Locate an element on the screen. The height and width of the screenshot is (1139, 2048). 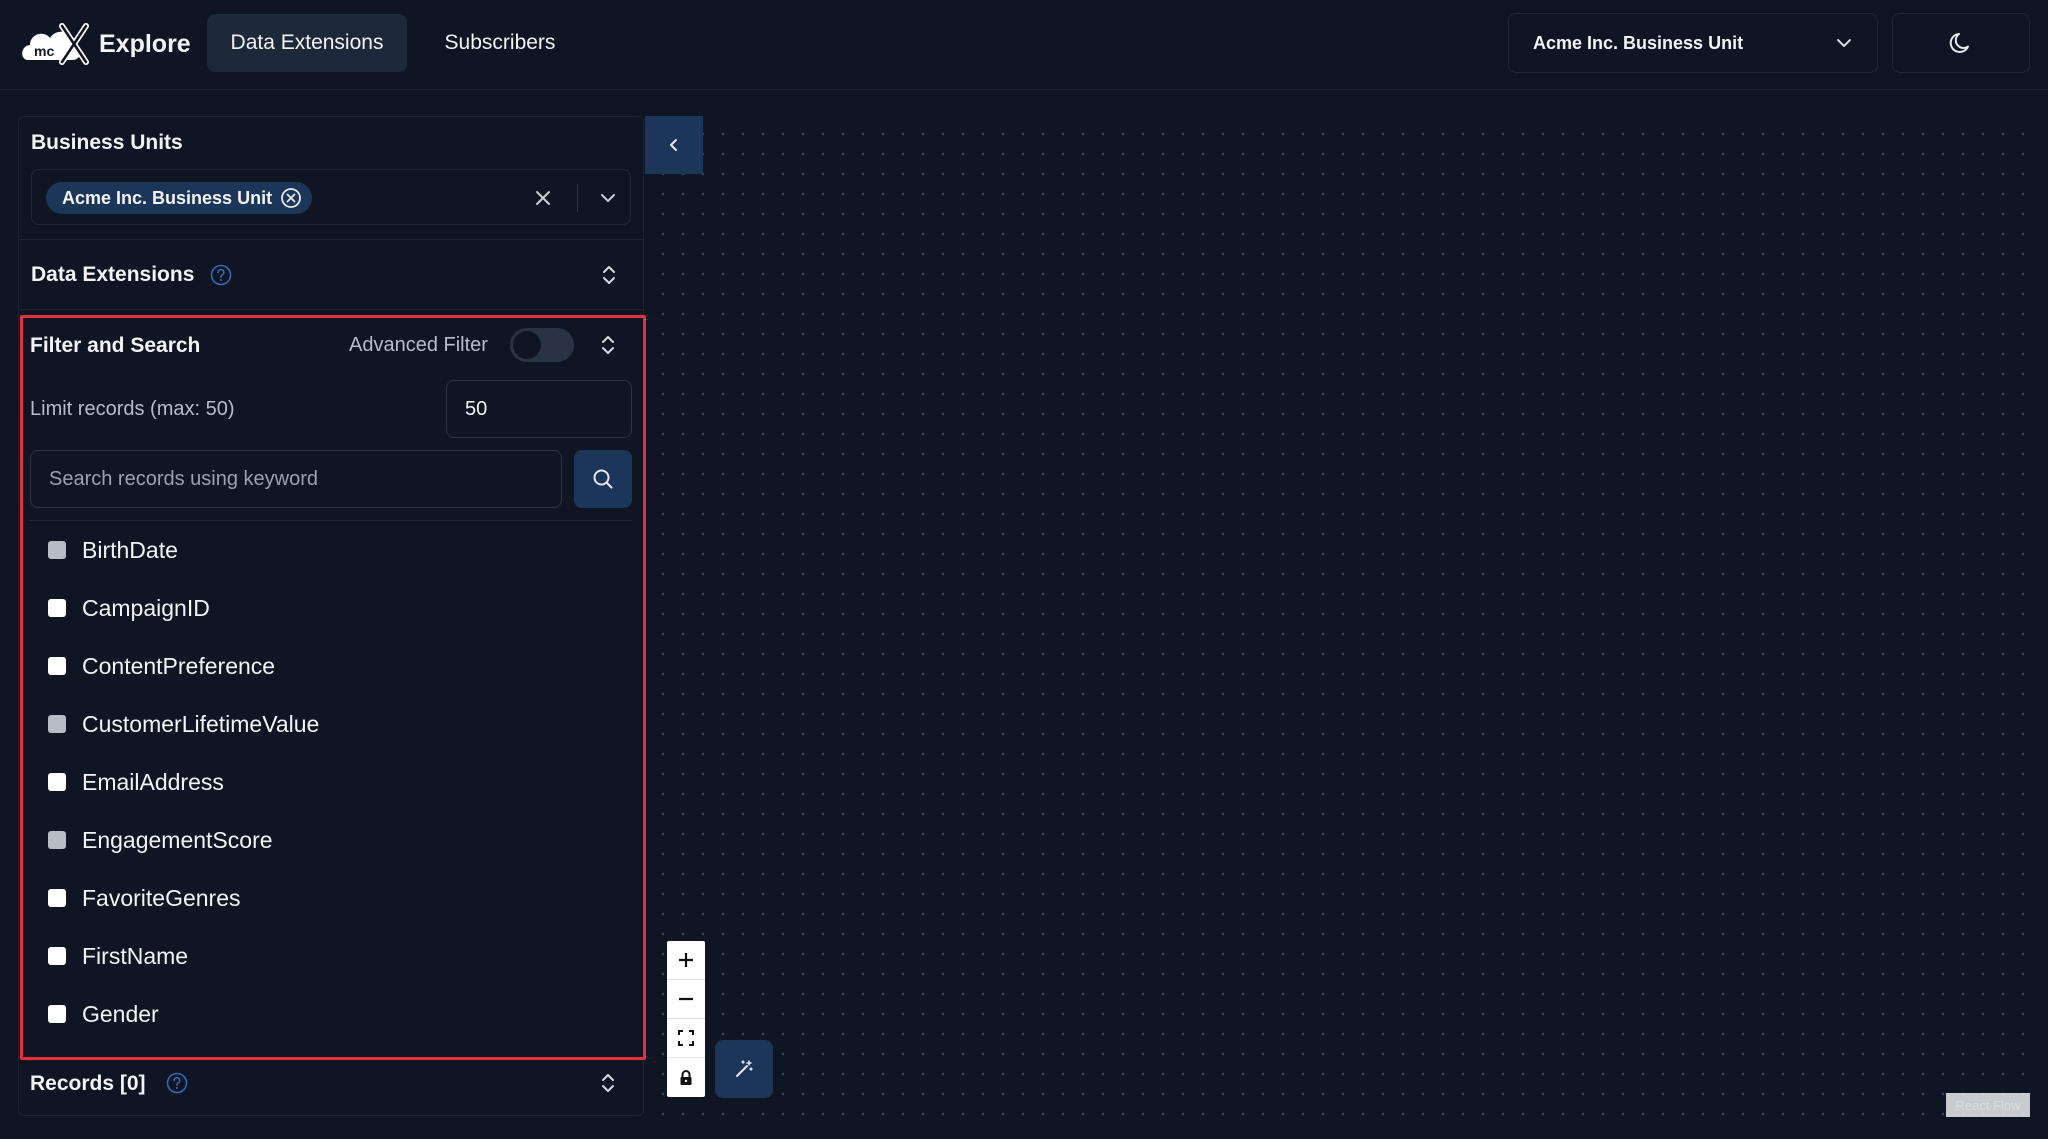
field-label: ContentPreference is located at coordinates (179, 665).